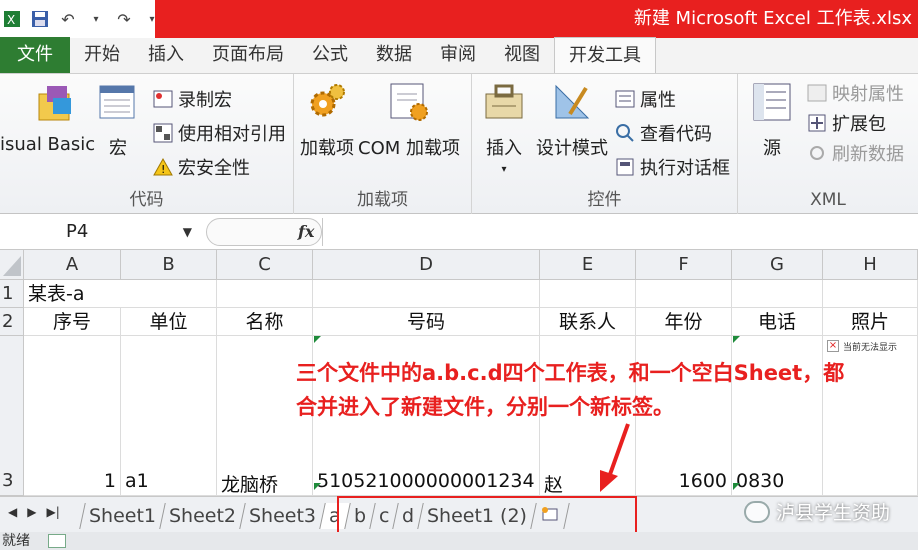 The width and height of the screenshot is (918, 550). I want to click on first-sheet-icon: ◀, so click(12, 512).